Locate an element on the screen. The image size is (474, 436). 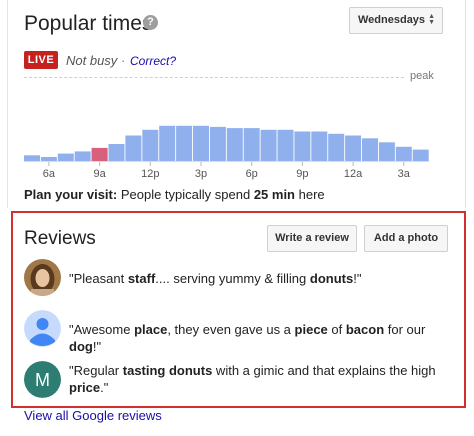
review-keyword: donuts is located at coordinates (331, 278).